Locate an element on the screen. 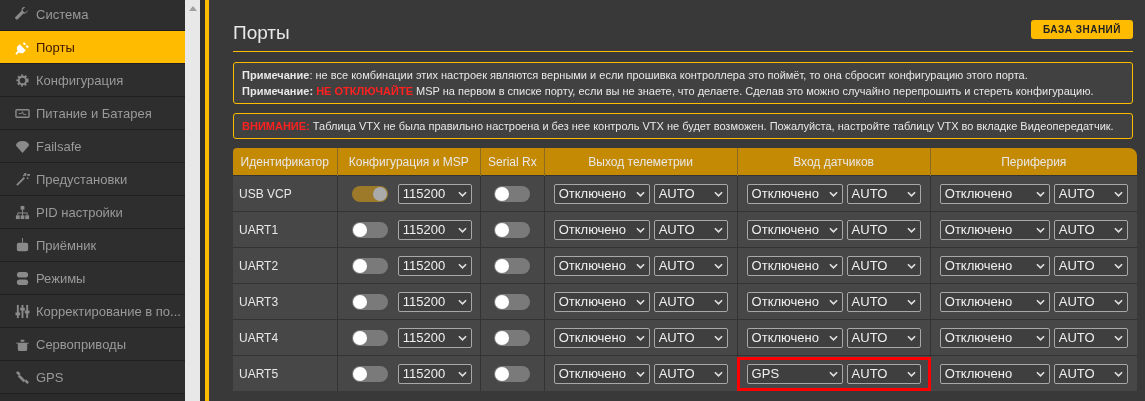 Image resolution: width=1145 pixels, height=401 pixels. page-title: Порты is located at coordinates (261, 33).